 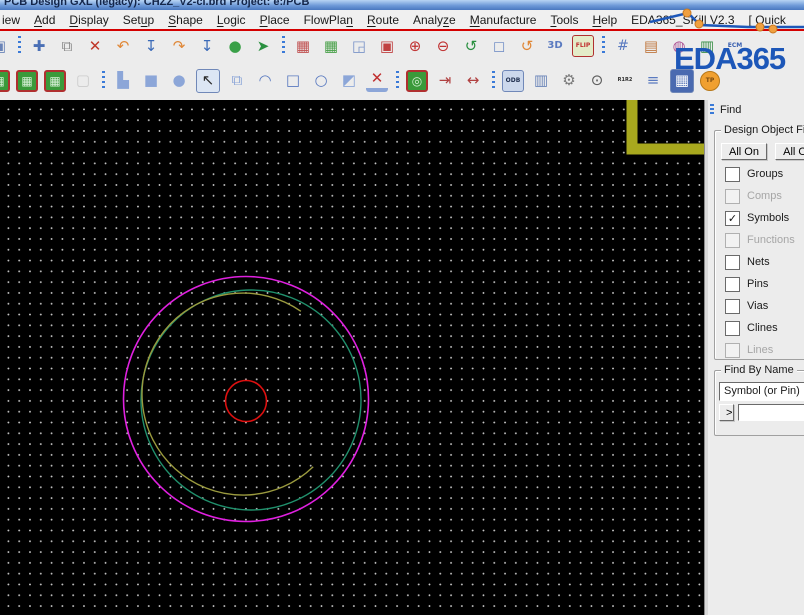 I want to click on cross-section-icon: ▥, so click(x=541, y=81).